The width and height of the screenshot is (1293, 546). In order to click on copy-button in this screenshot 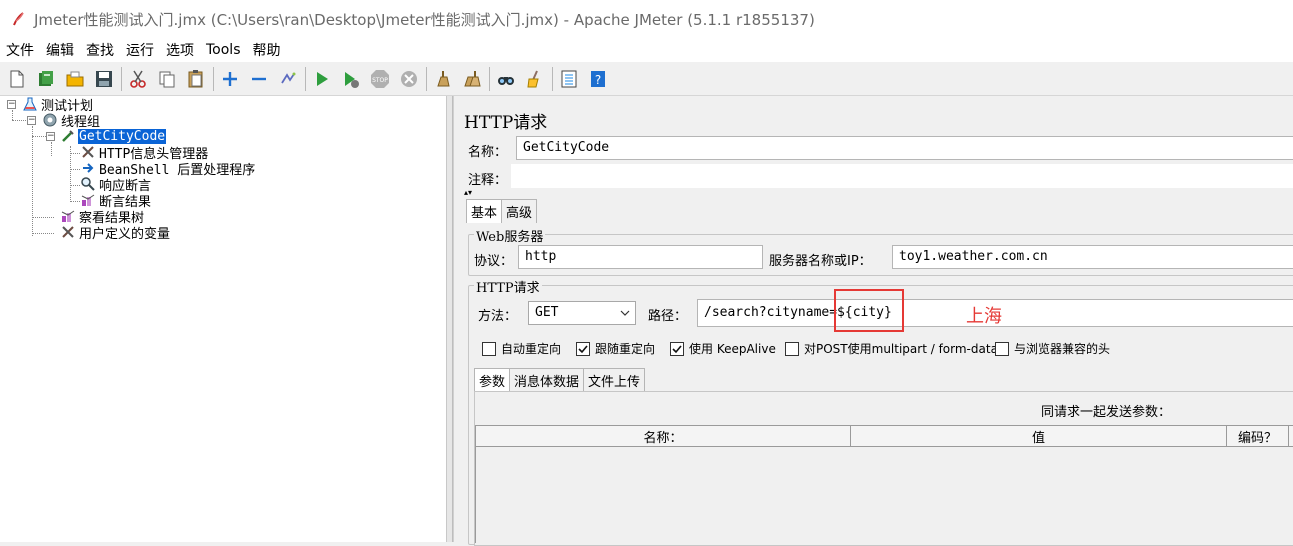, I will do `click(167, 79)`.